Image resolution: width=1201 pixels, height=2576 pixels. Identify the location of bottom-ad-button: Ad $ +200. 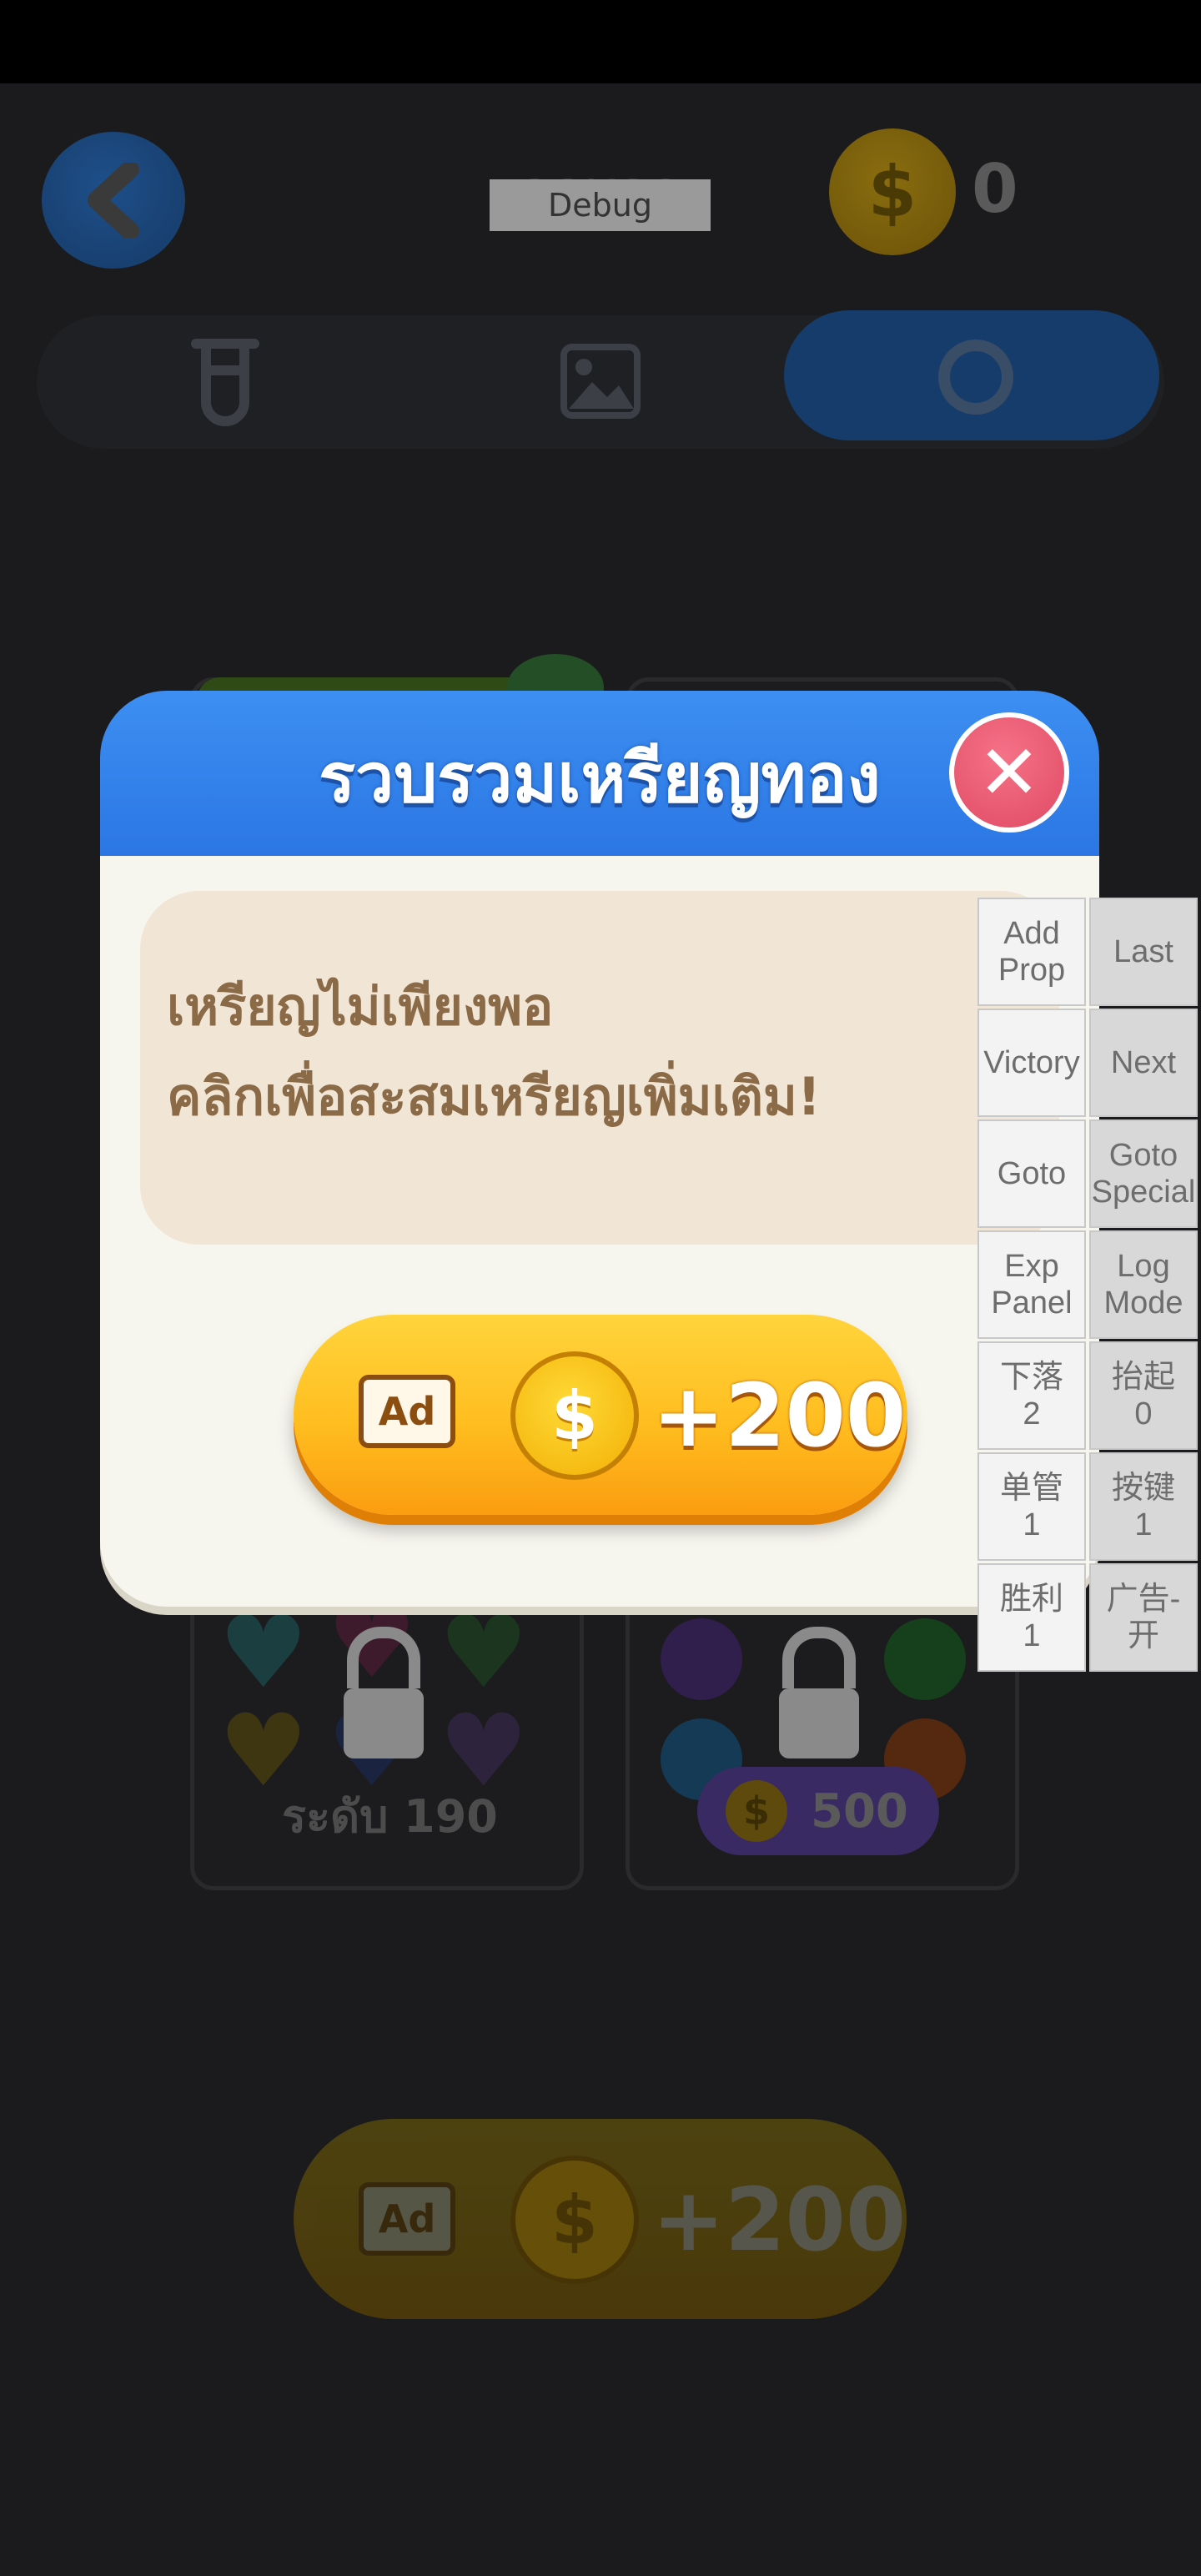
(601, 2219).